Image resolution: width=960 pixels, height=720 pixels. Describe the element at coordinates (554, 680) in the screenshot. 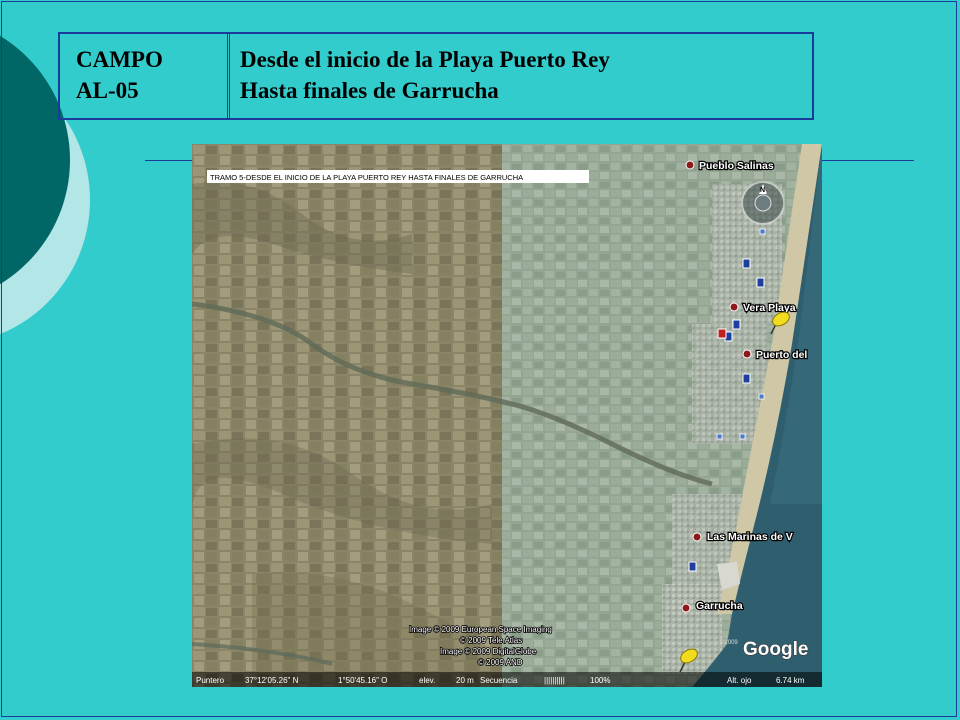

I see `sequence-bars: ||||||||||` at that location.